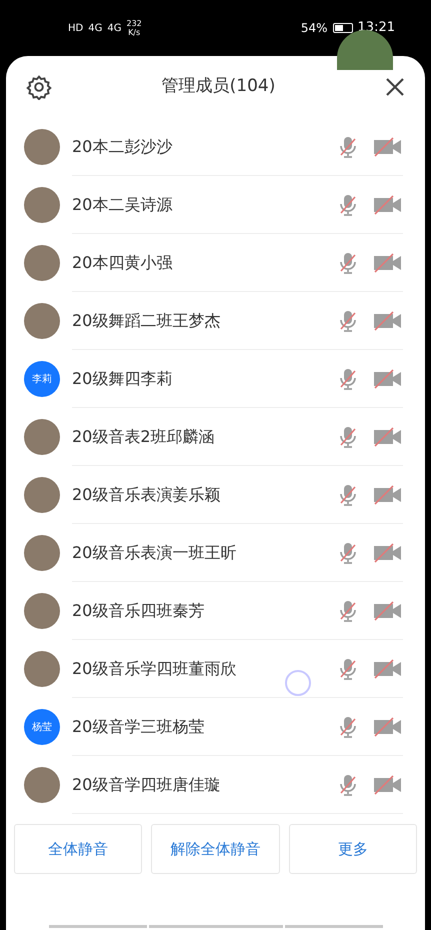 Image resolution: width=431 pixels, height=930 pixels. What do you see at coordinates (147, 785) in the screenshot?
I see `member-name: 20级音学四班唐佳璇` at bounding box center [147, 785].